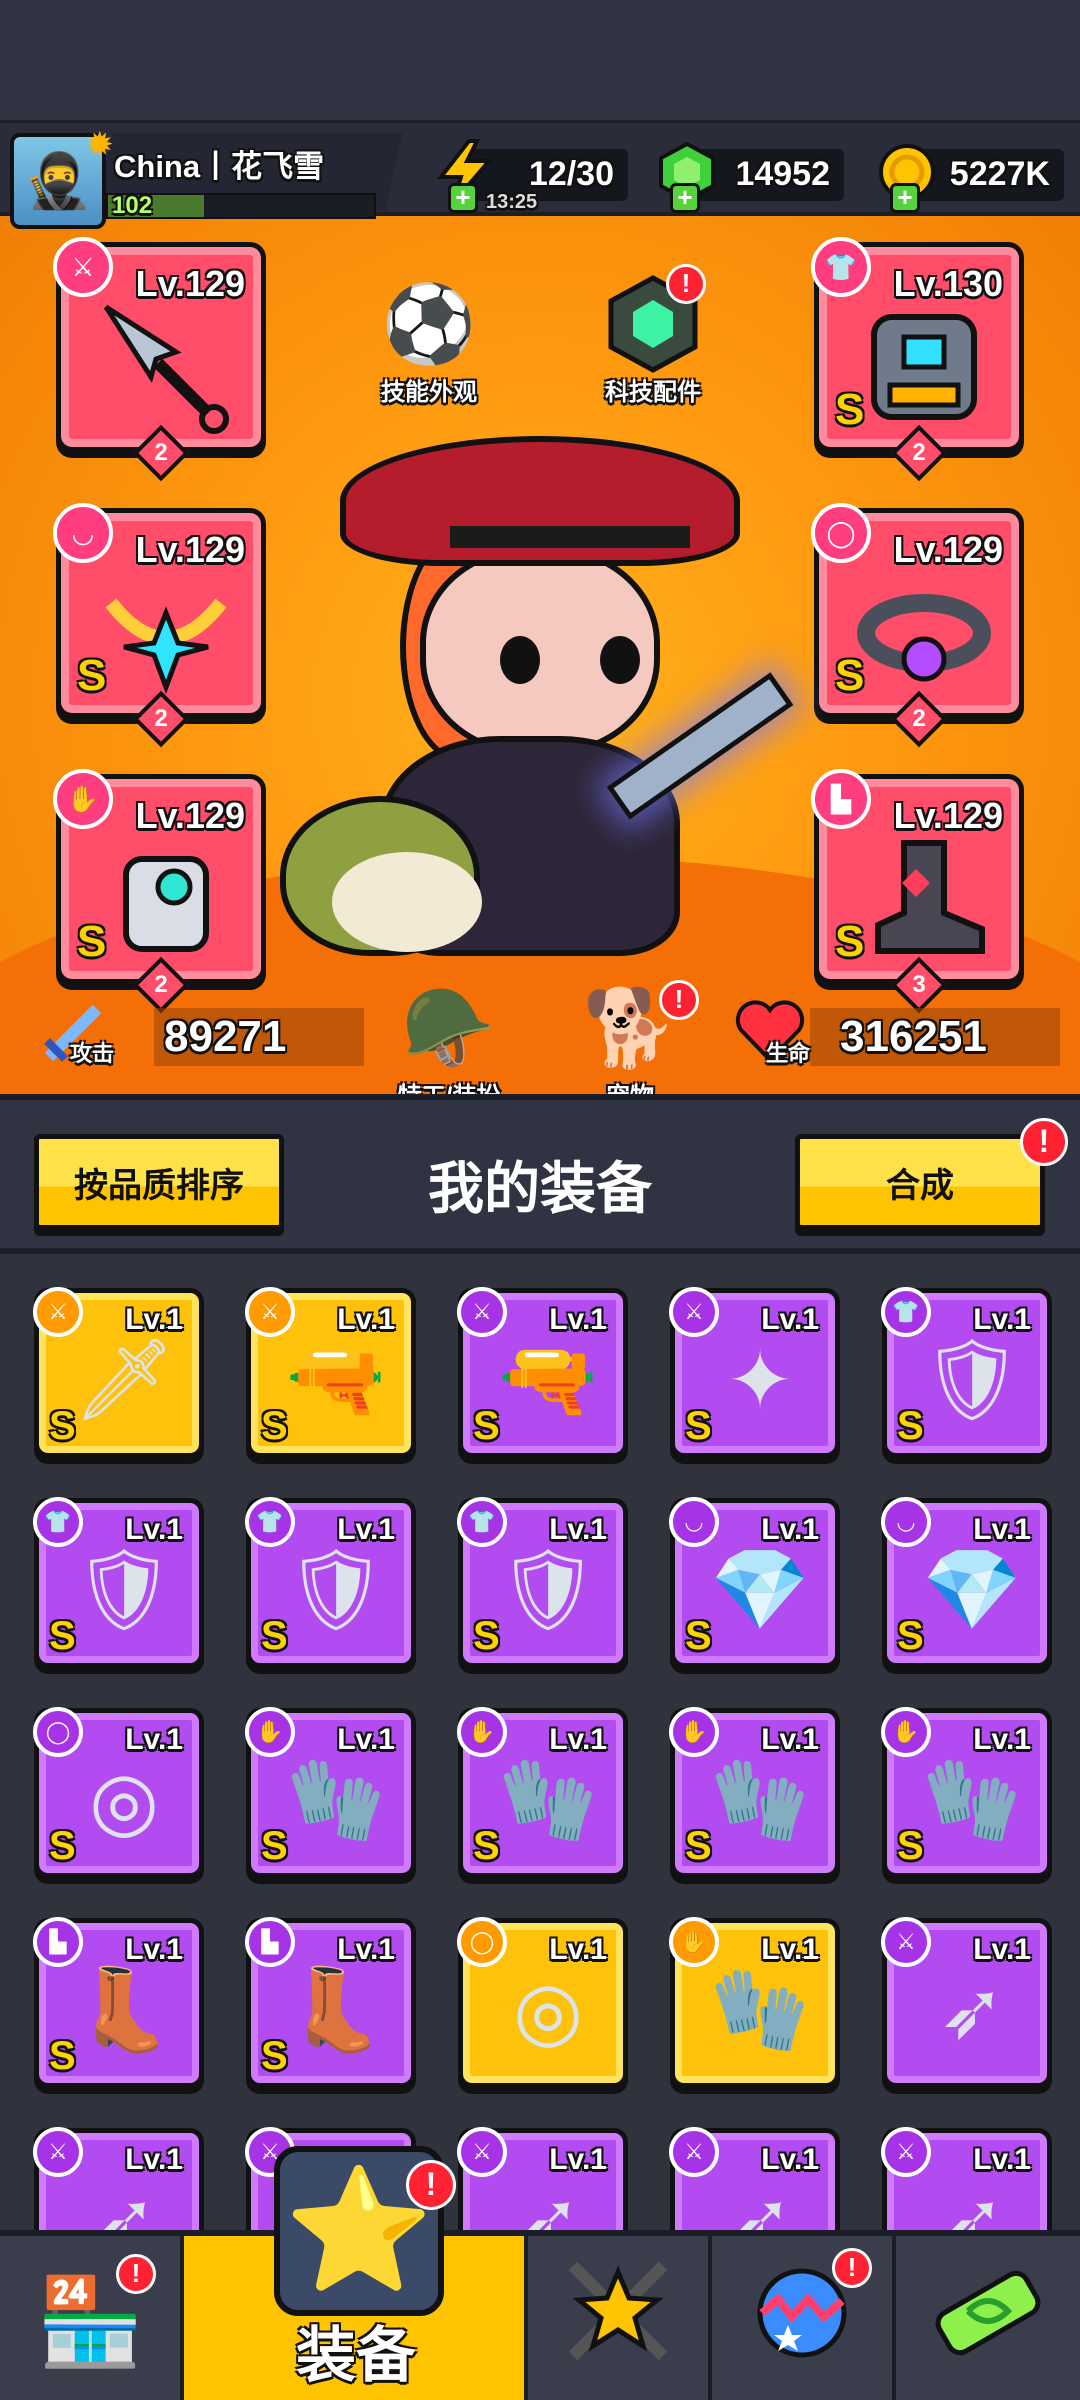 This screenshot has height=2400, width=1080. What do you see at coordinates (124, 1379) in the screenshot?
I see `sword-icon: 🗡` at bounding box center [124, 1379].